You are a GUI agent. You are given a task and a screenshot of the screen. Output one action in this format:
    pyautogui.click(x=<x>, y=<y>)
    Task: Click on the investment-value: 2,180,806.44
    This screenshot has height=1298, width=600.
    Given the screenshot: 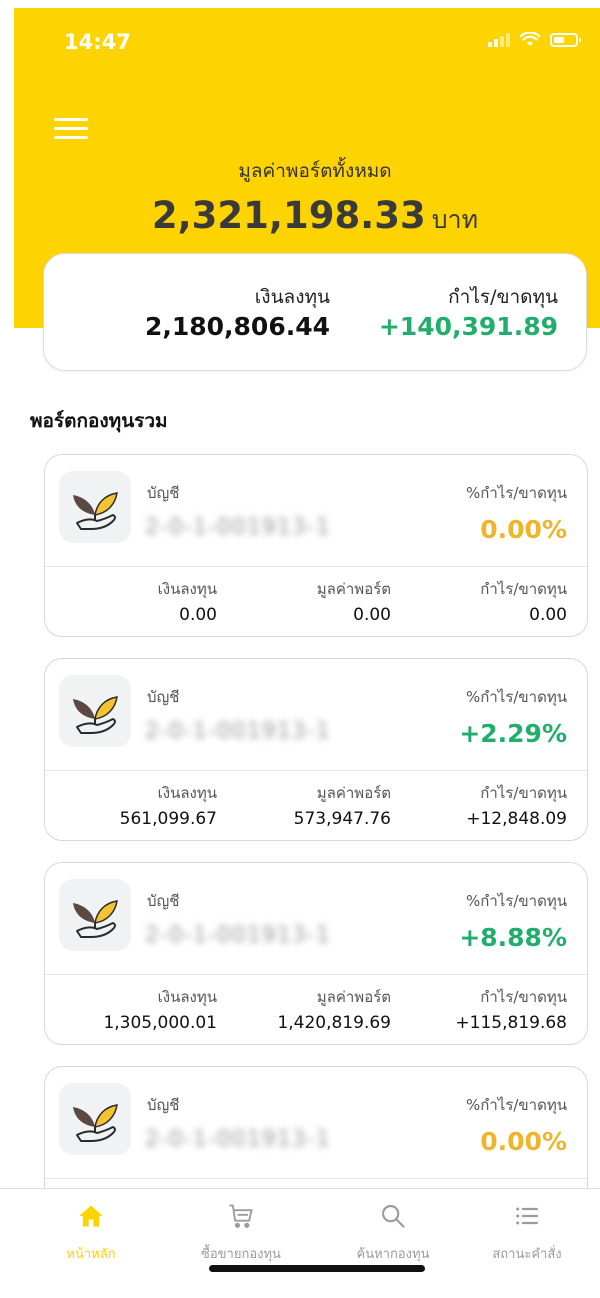 What is the action you would take?
    pyautogui.click(x=237, y=326)
    